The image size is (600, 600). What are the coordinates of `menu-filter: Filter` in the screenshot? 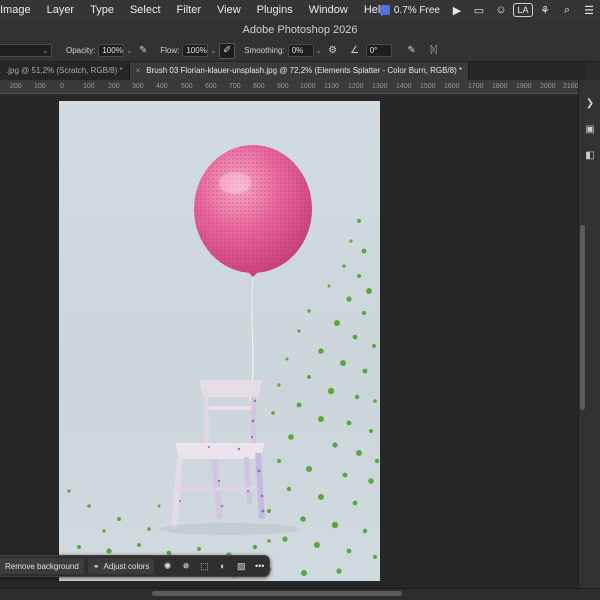 It's located at (189, 10).